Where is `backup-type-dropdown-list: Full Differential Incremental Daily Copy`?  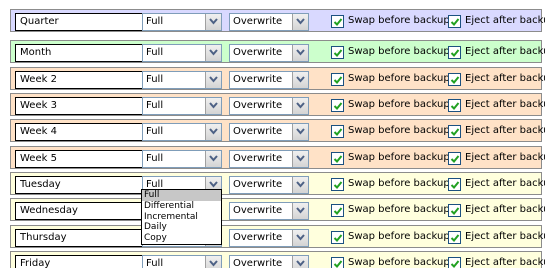
backup-type-dropdown-list: Full Differential Incremental Daily Copy is located at coordinates (181, 217).